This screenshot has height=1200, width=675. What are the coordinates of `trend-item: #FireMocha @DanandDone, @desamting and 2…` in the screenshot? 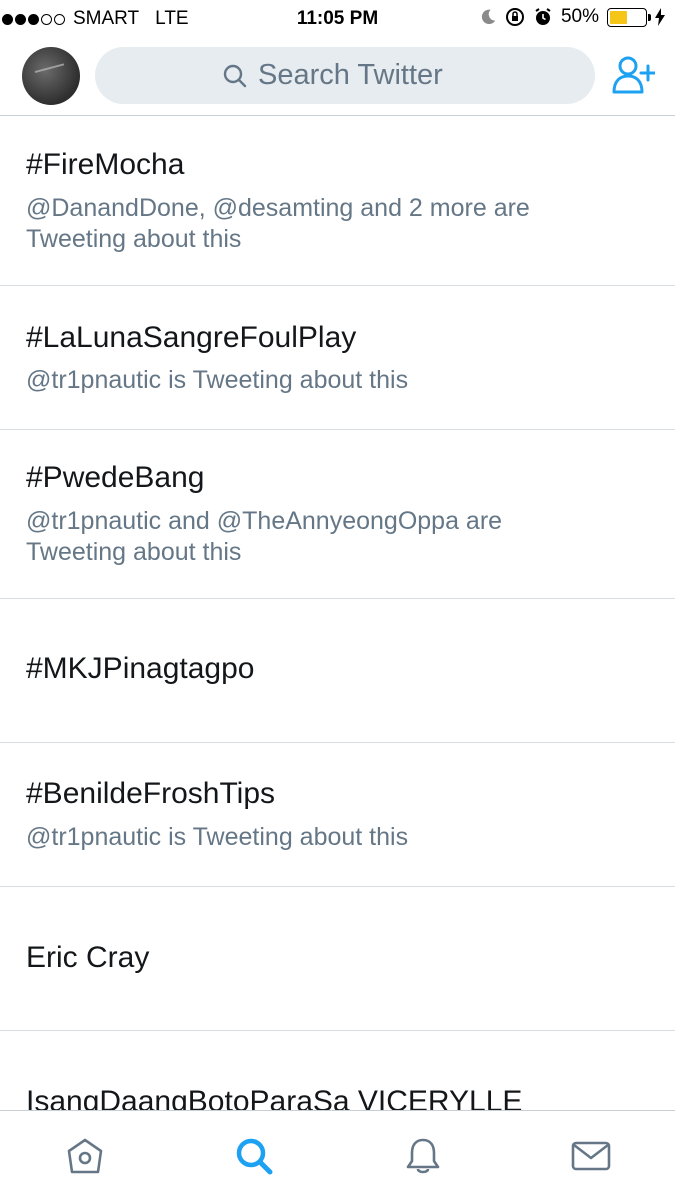 It's located at (337, 201).